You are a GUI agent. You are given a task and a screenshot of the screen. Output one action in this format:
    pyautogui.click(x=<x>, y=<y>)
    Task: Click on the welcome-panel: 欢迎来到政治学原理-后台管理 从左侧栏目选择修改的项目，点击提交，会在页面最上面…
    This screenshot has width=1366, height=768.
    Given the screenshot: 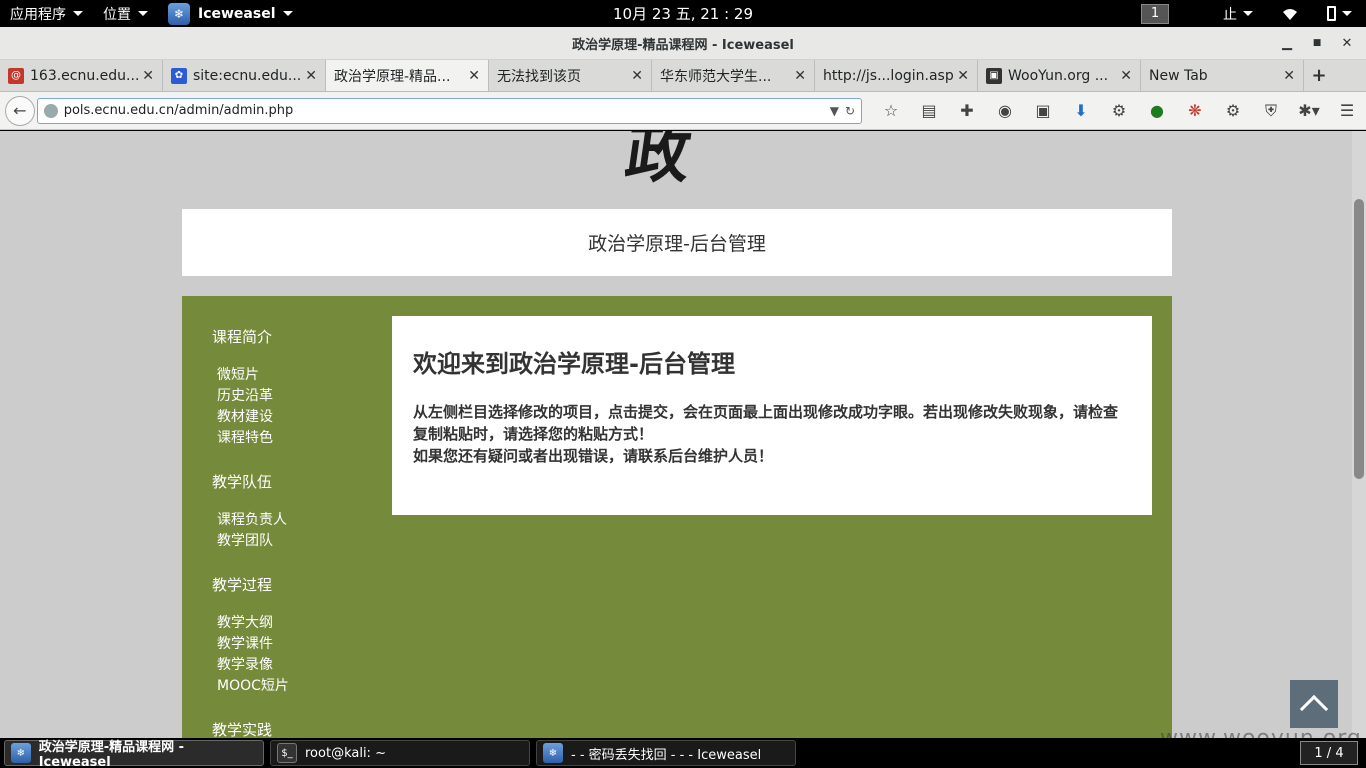 What is the action you would take?
    pyautogui.click(x=772, y=415)
    